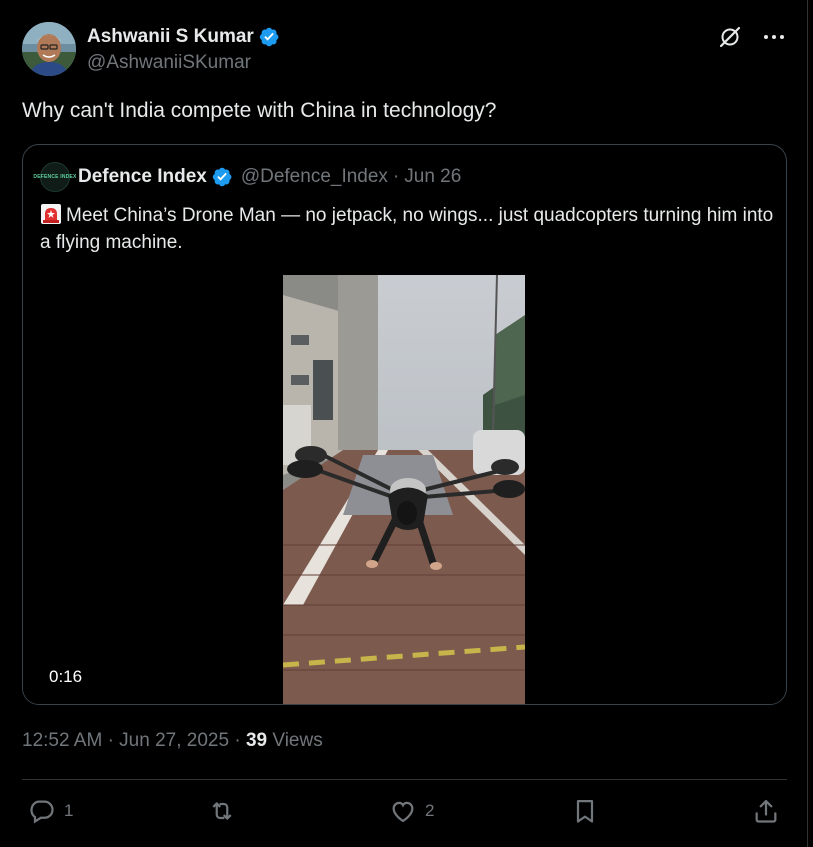 The width and height of the screenshot is (813, 847). Describe the element at coordinates (752, 37) in the screenshot. I see `top-actions` at that location.